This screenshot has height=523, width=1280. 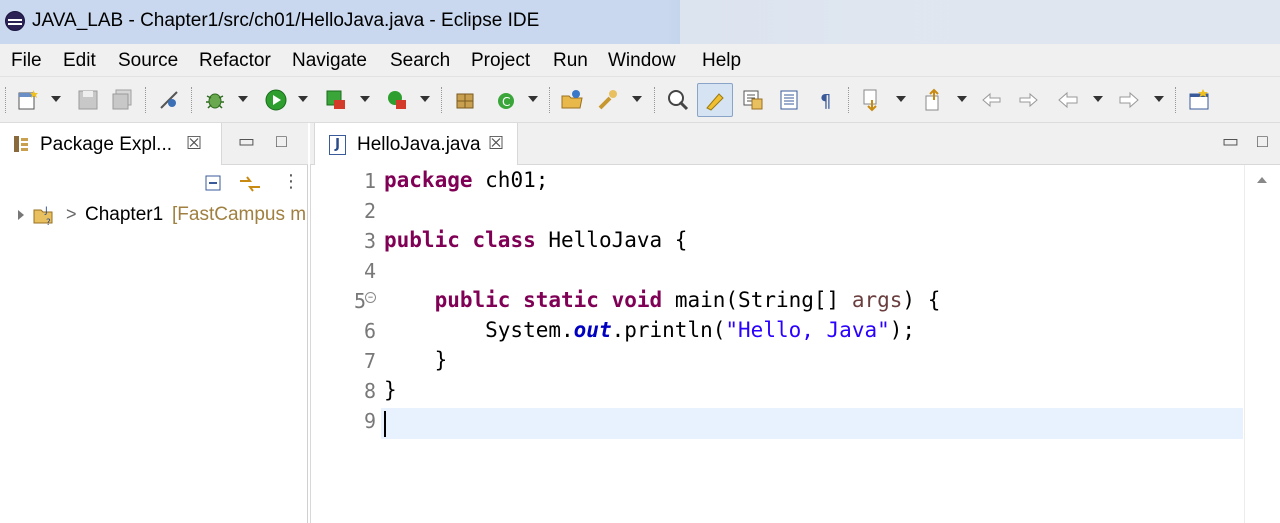 What do you see at coordinates (235, 61) in the screenshot?
I see `menu-refactor: Refactor` at bounding box center [235, 61].